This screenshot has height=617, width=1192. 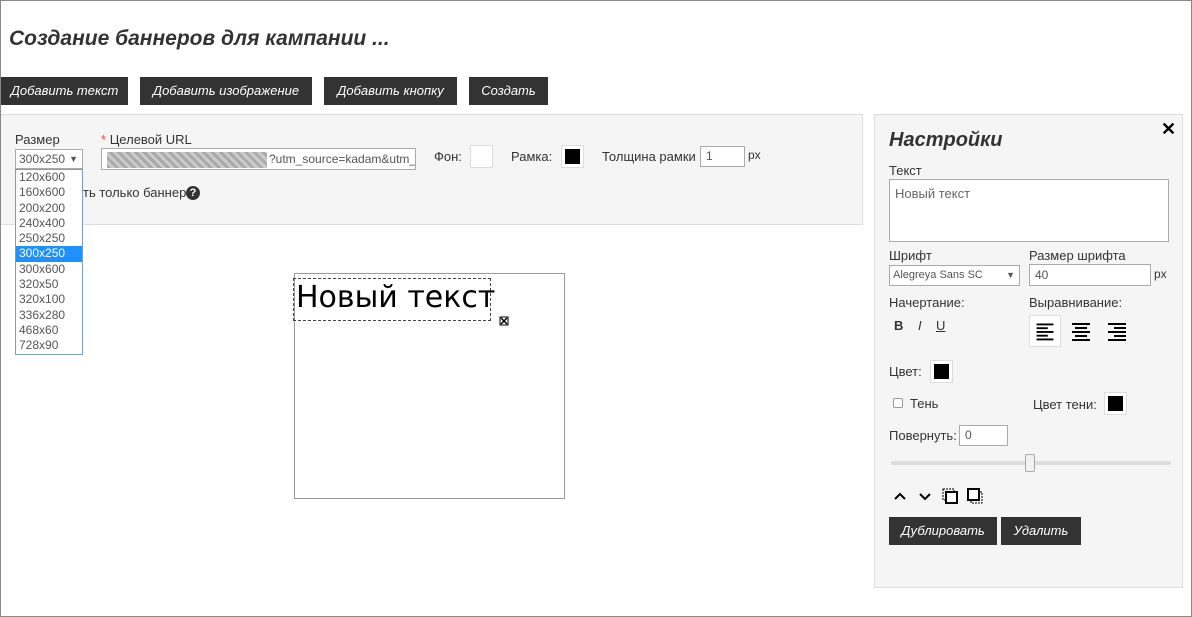 What do you see at coordinates (64, 91) in the screenshot?
I see `add-text-button: Добавить текст` at bounding box center [64, 91].